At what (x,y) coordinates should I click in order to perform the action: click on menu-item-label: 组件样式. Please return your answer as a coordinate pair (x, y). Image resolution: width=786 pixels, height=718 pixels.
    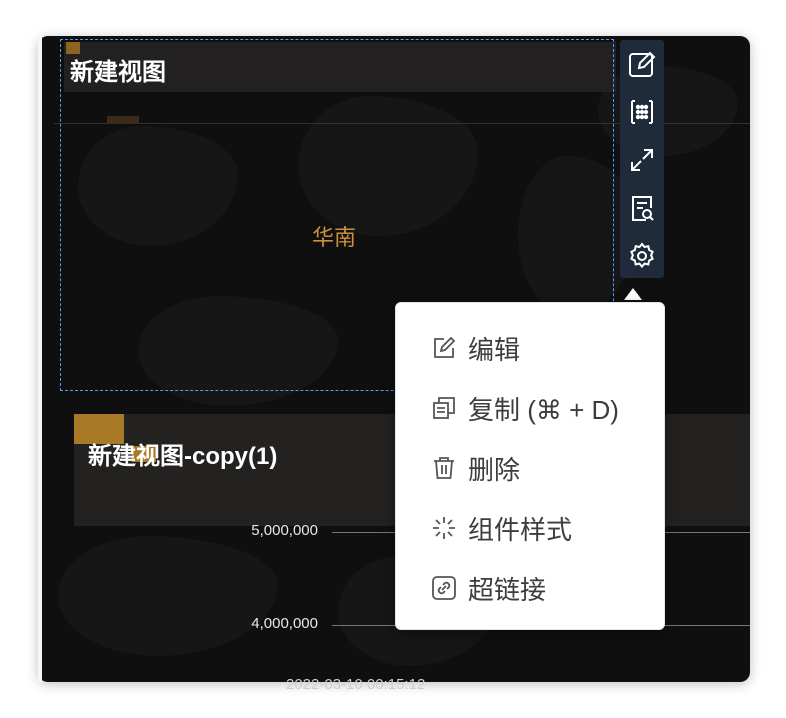
    Looking at the image, I should click on (520, 529).